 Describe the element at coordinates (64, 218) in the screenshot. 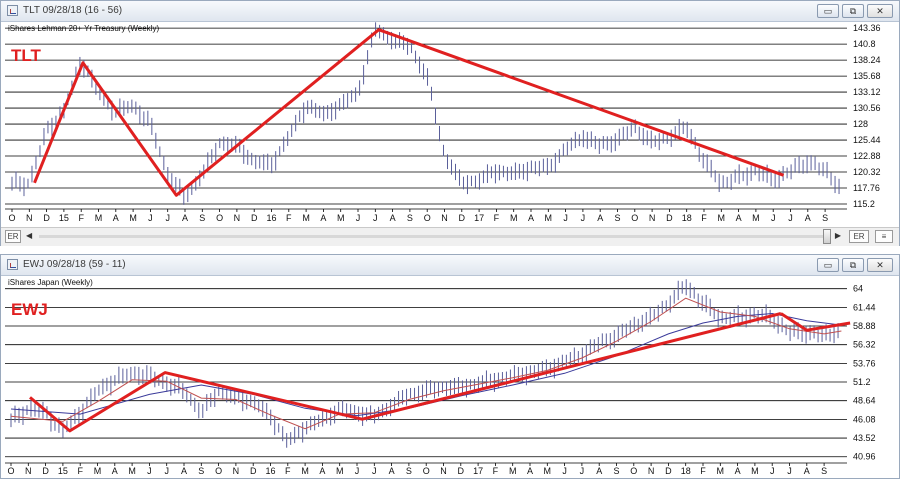

I see `x-tick-label: 15` at that location.